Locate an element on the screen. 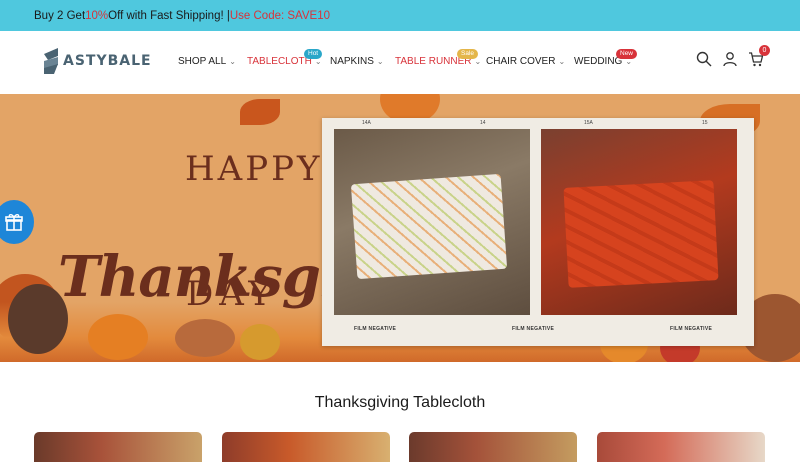 The height and width of the screenshot is (462, 800). pumpkin-decoration is located at coordinates (118, 337).